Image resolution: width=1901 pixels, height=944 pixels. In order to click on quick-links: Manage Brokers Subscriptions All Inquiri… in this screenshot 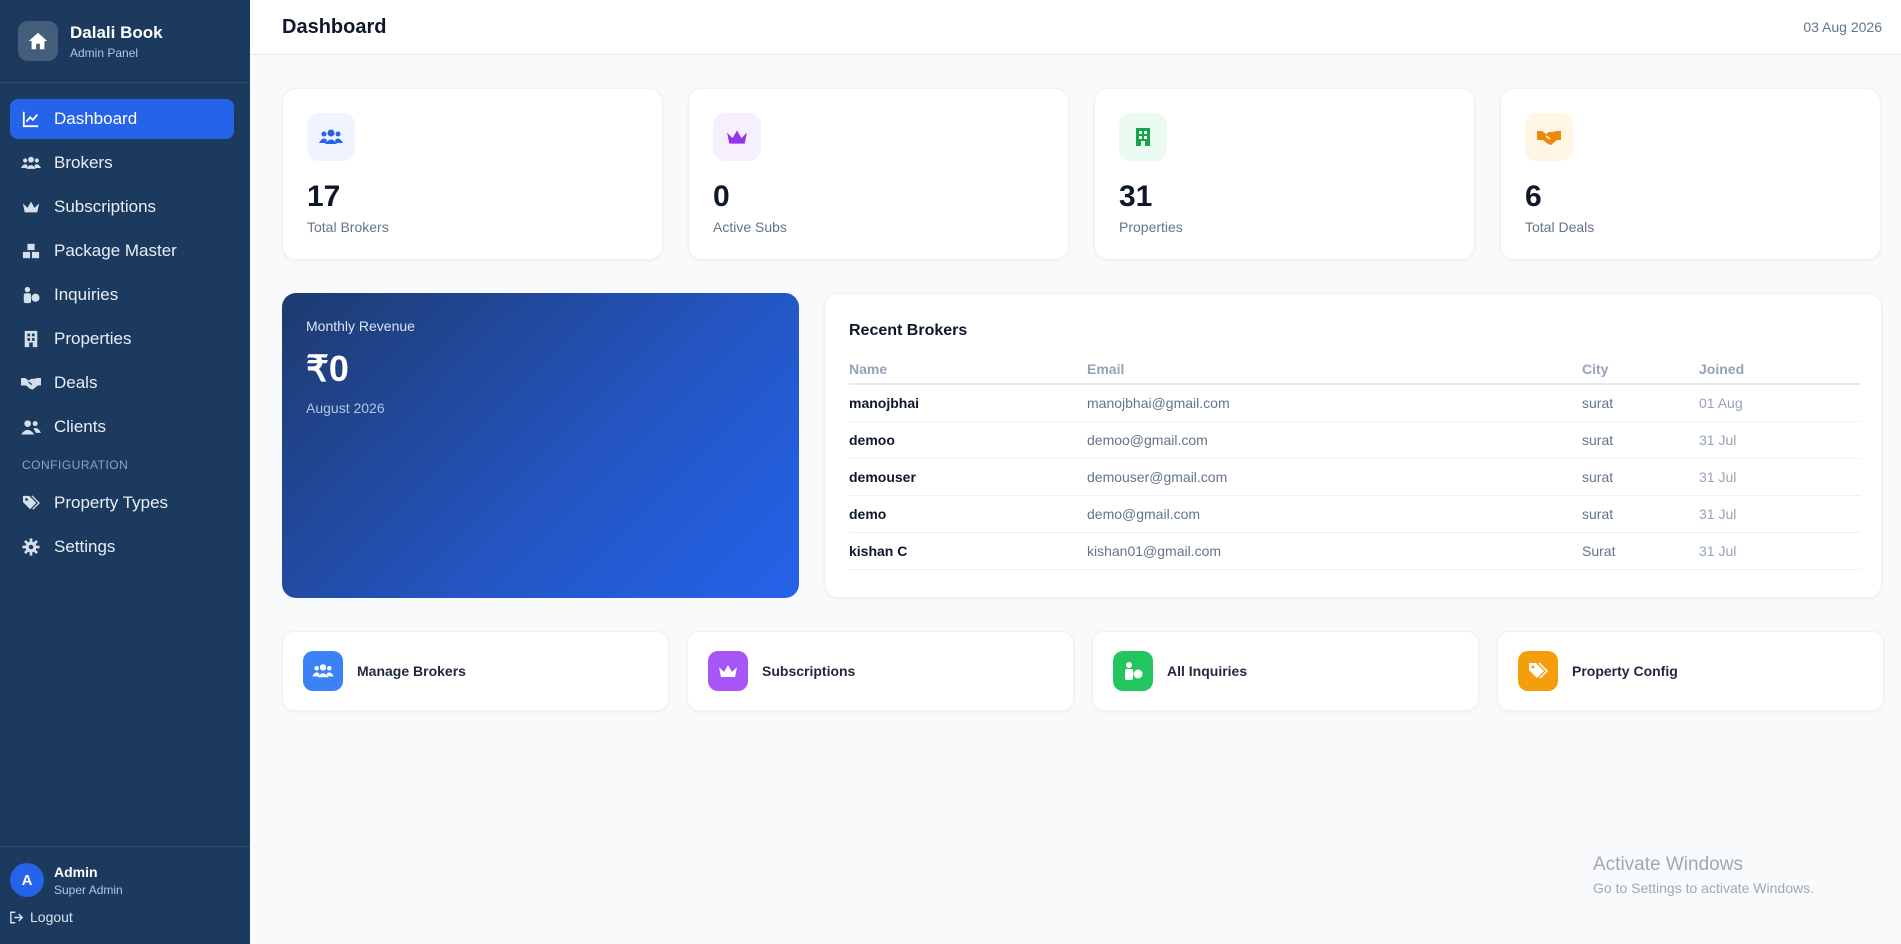, I will do `click(1083, 671)`.